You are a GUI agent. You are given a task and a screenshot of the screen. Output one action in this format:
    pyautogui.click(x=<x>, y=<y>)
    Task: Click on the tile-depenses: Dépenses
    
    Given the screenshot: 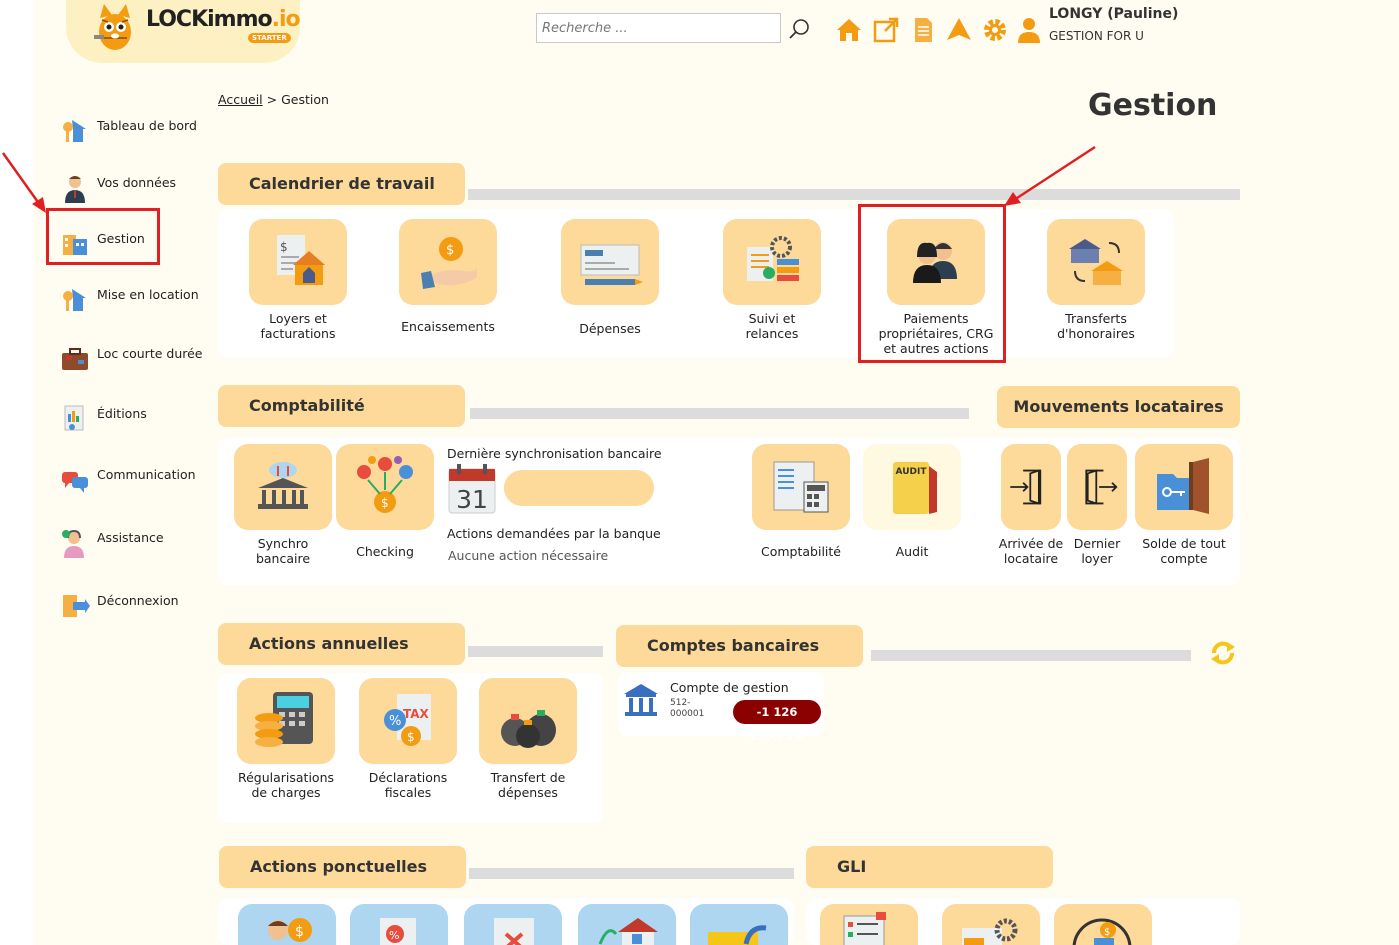 What is the action you would take?
    pyautogui.click(x=610, y=277)
    